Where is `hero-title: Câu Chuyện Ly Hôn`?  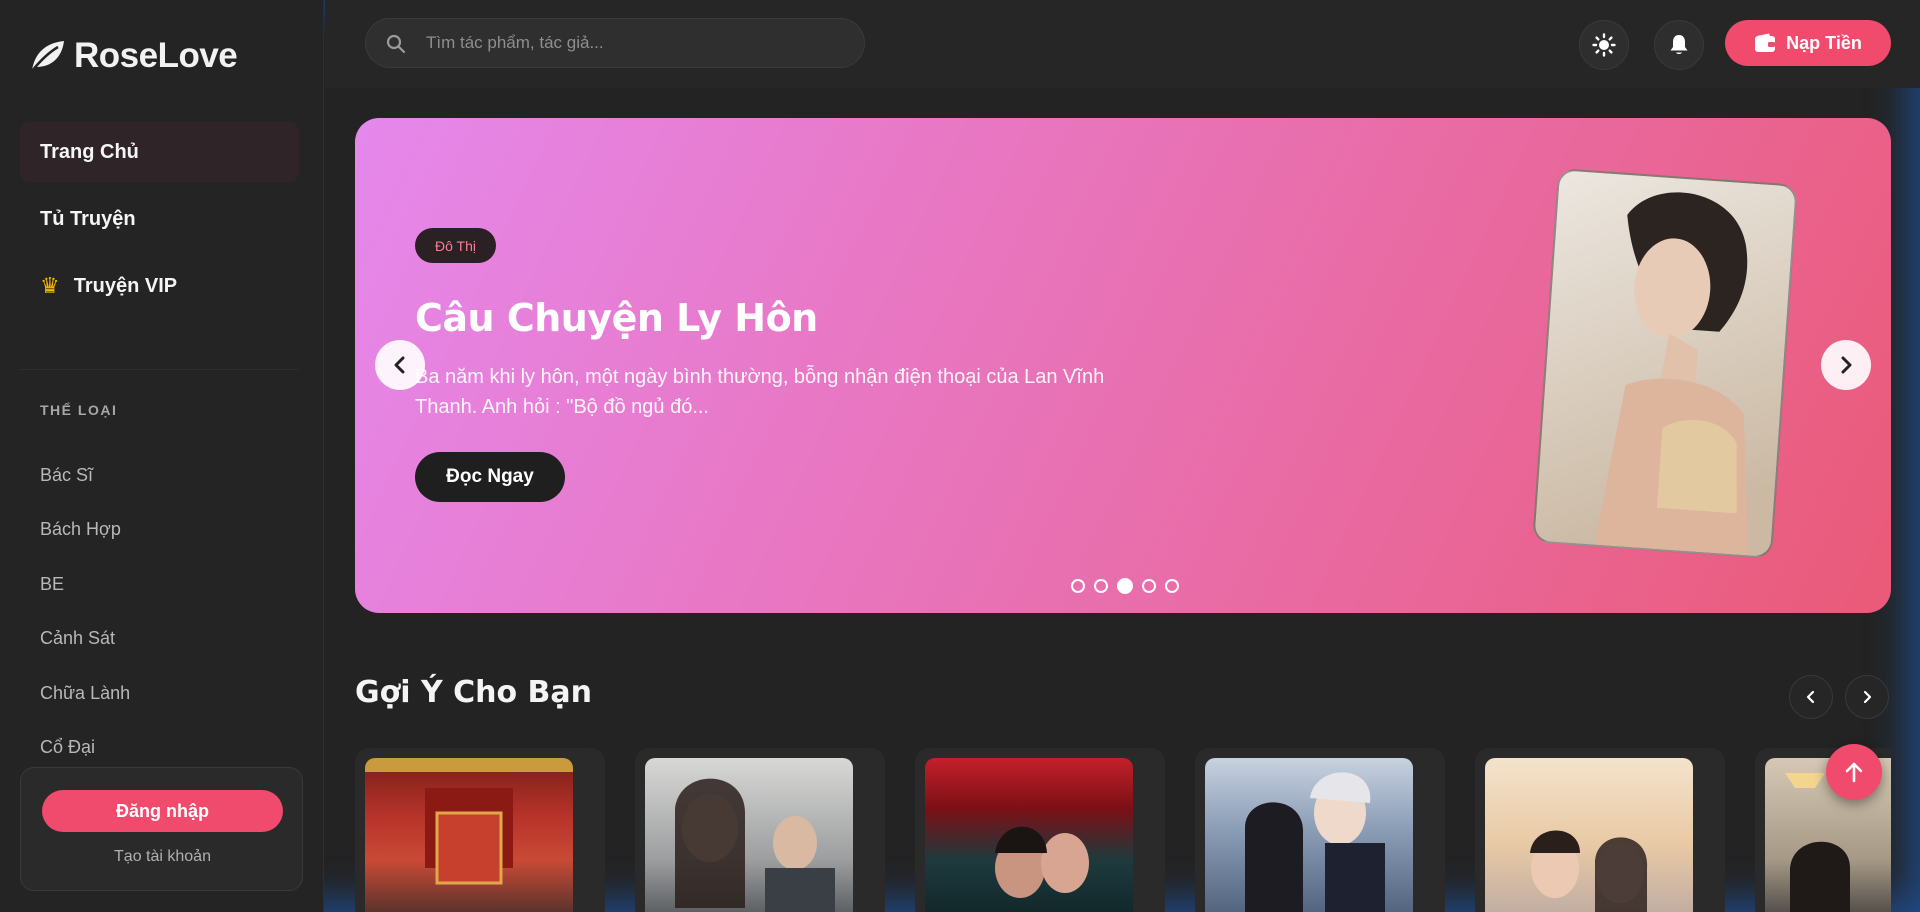
hero-title: Câu Chuyện Ly Hôn is located at coordinates (616, 318).